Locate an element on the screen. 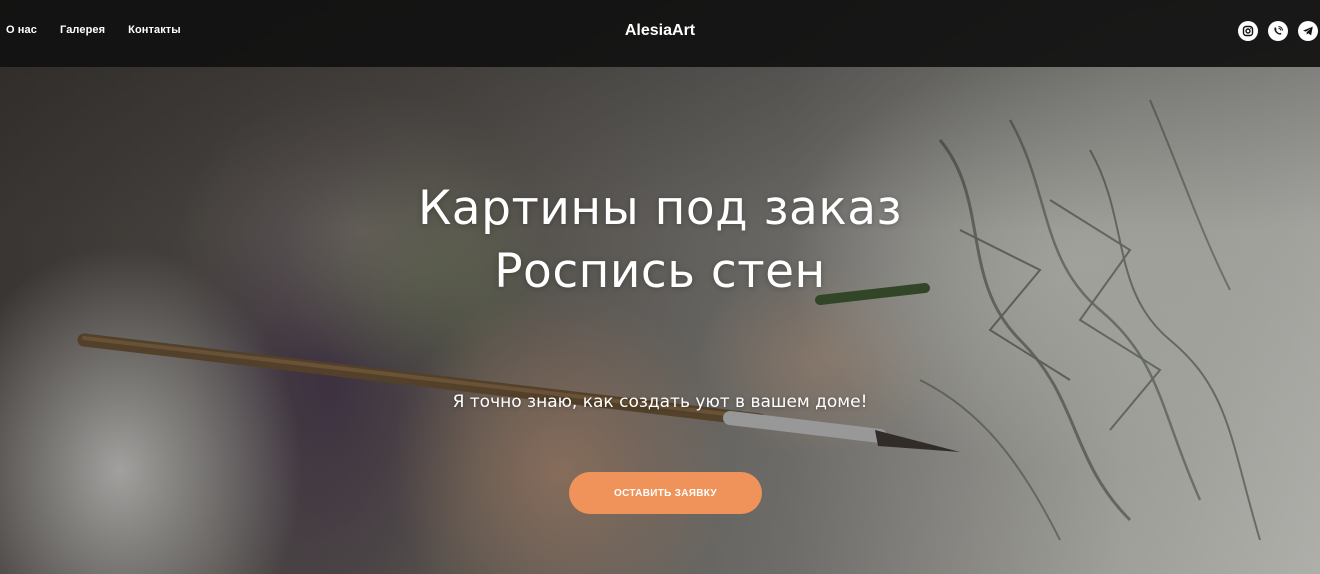 The image size is (1320, 574). site-header: О нас Галерея Контакты AlesiaArt is located at coordinates (660, 33).